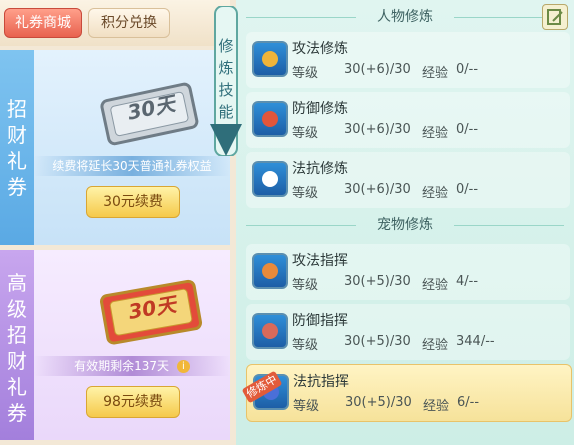 The image size is (574, 445). Describe the element at coordinates (226, 46) in the screenshot. I see `tab-char: 修` at that location.